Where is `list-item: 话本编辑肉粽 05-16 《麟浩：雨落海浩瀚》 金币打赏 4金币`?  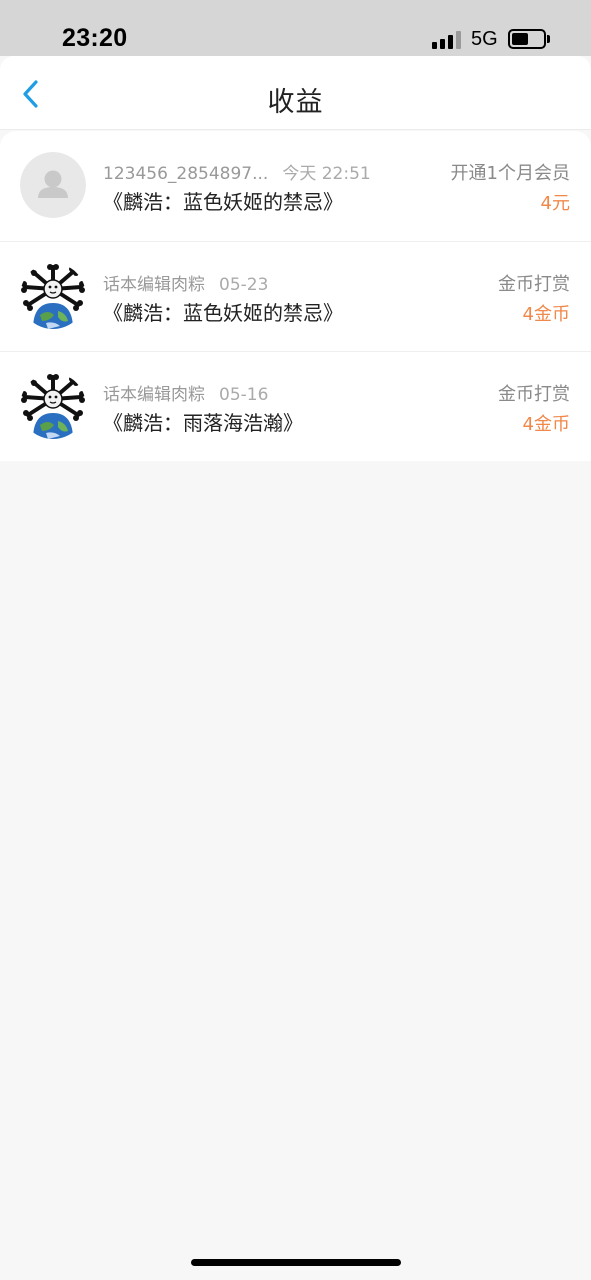 list-item: 话本编辑肉粽 05-16 《麟浩：雨落海浩瀚》 金币打赏 4金币 is located at coordinates (295, 406).